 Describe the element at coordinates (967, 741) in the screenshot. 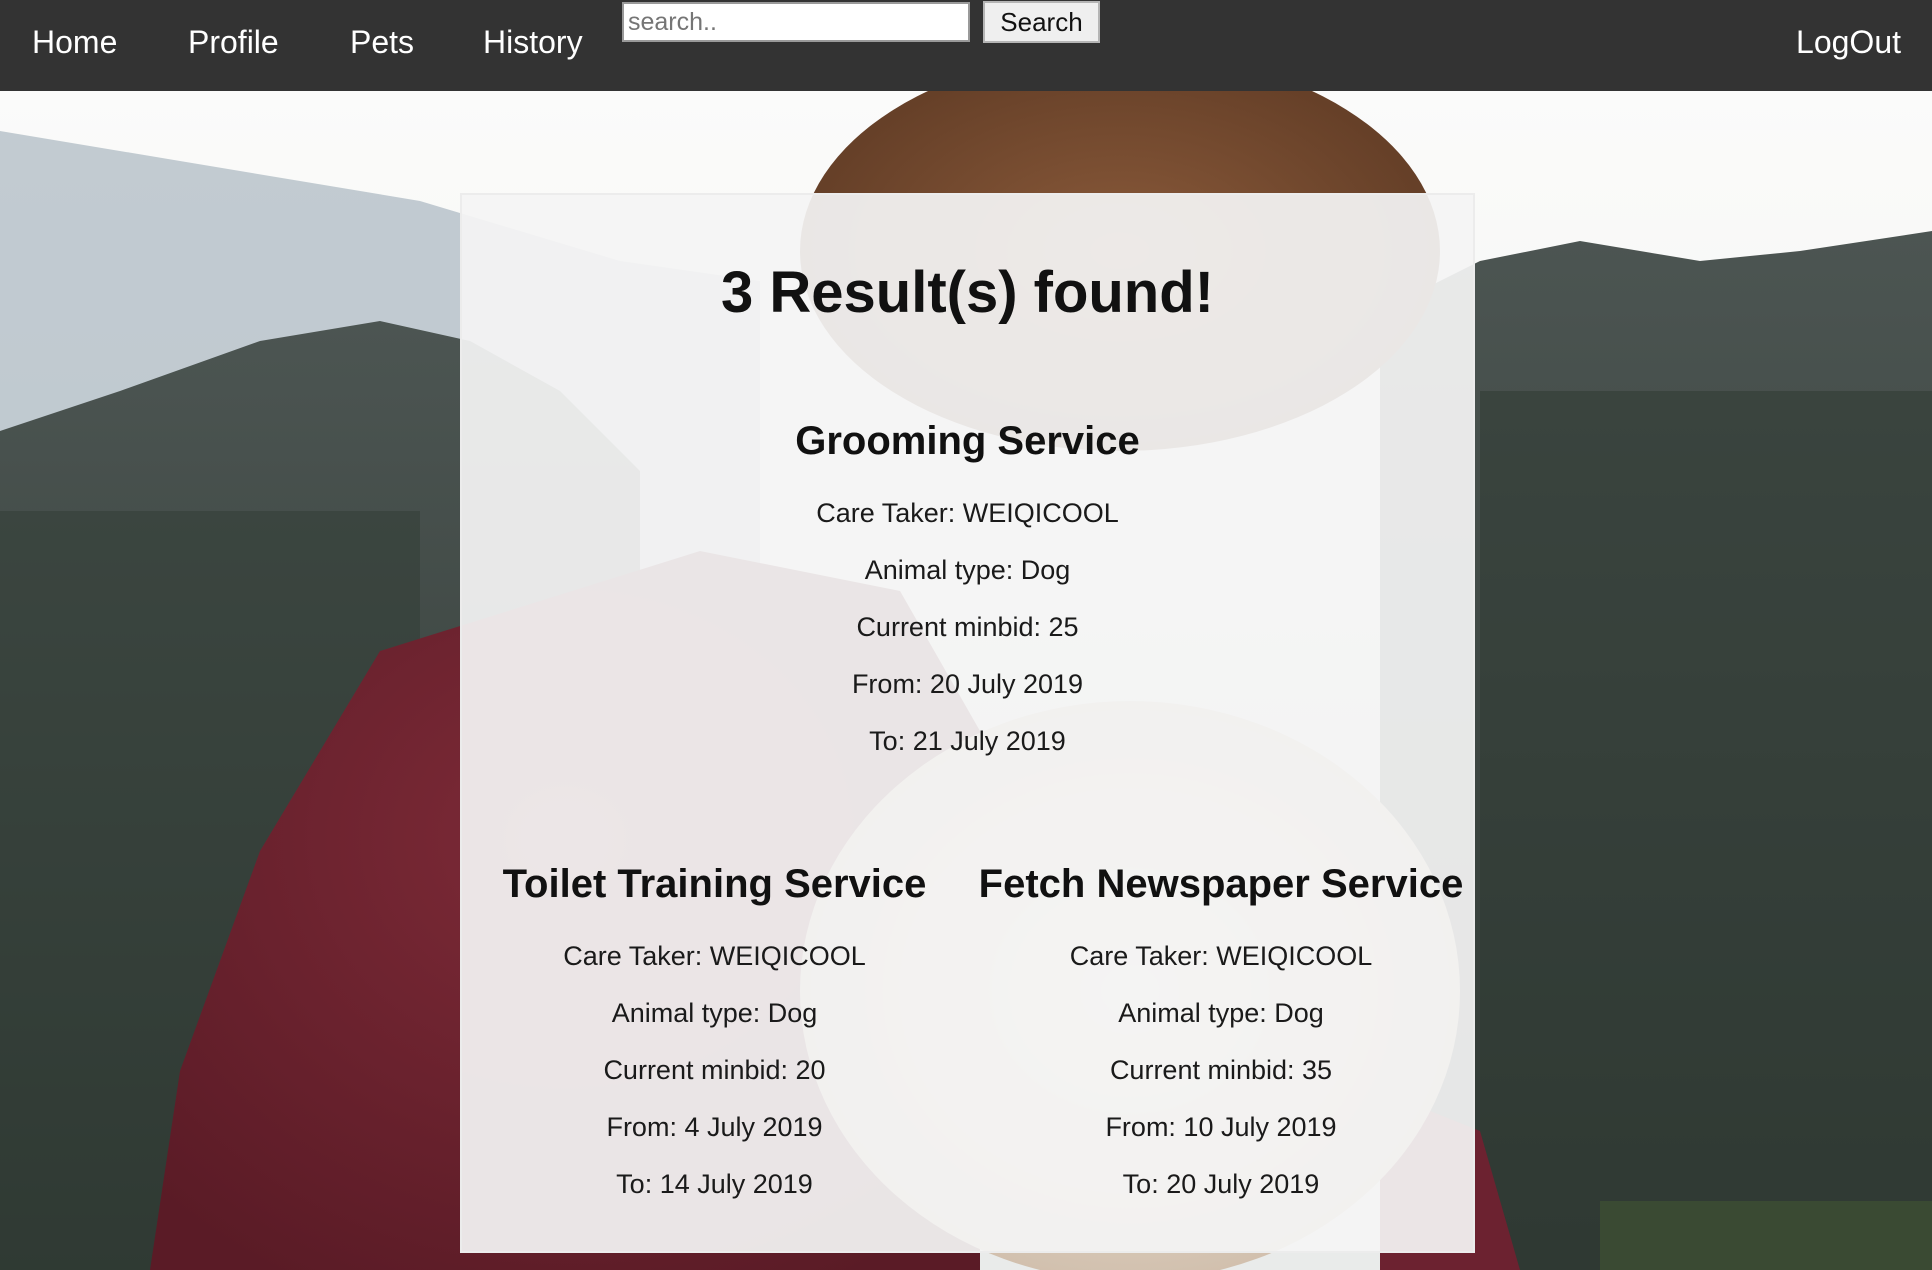

I see `to-date-text: To: 21 July 2019` at that location.